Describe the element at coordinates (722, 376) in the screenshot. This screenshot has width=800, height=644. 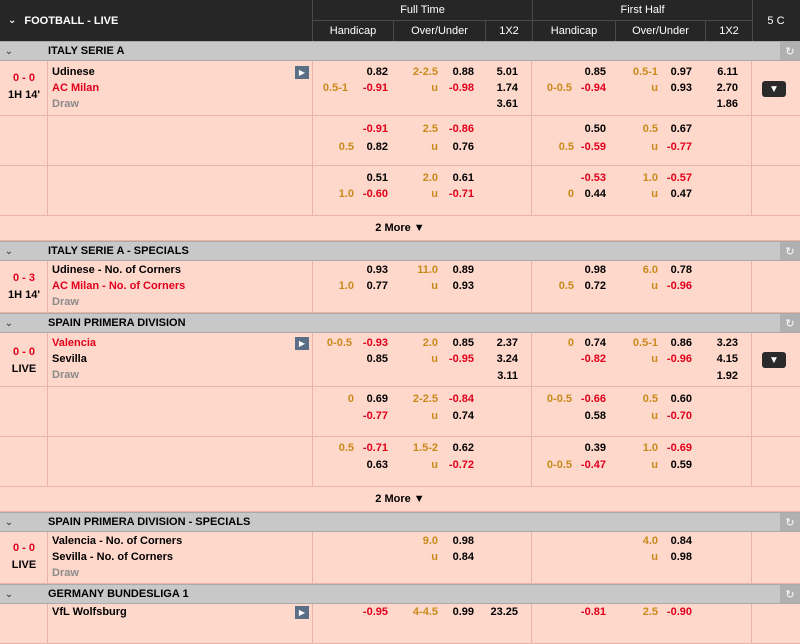
I see `odds-cell: 1.92` at that location.